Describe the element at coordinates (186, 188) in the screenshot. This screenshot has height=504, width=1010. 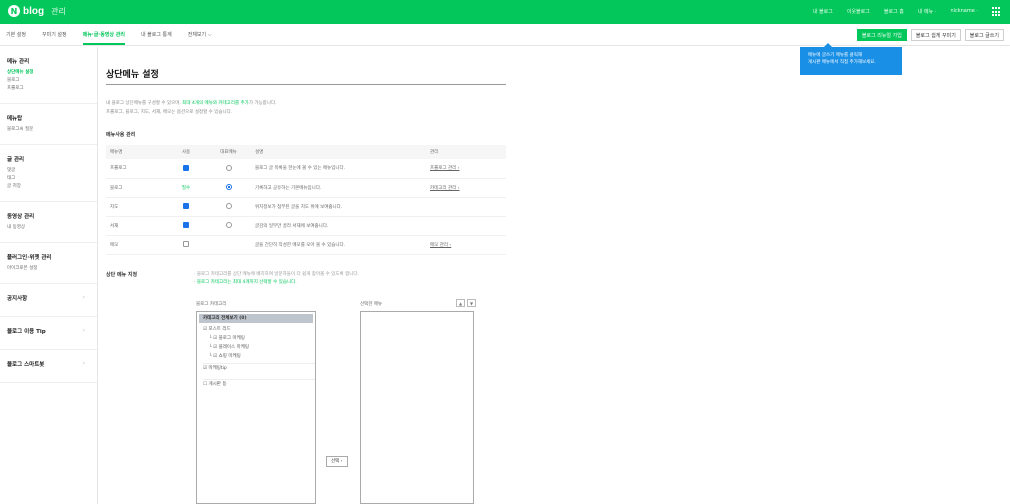
I see `required-label: 필수` at that location.